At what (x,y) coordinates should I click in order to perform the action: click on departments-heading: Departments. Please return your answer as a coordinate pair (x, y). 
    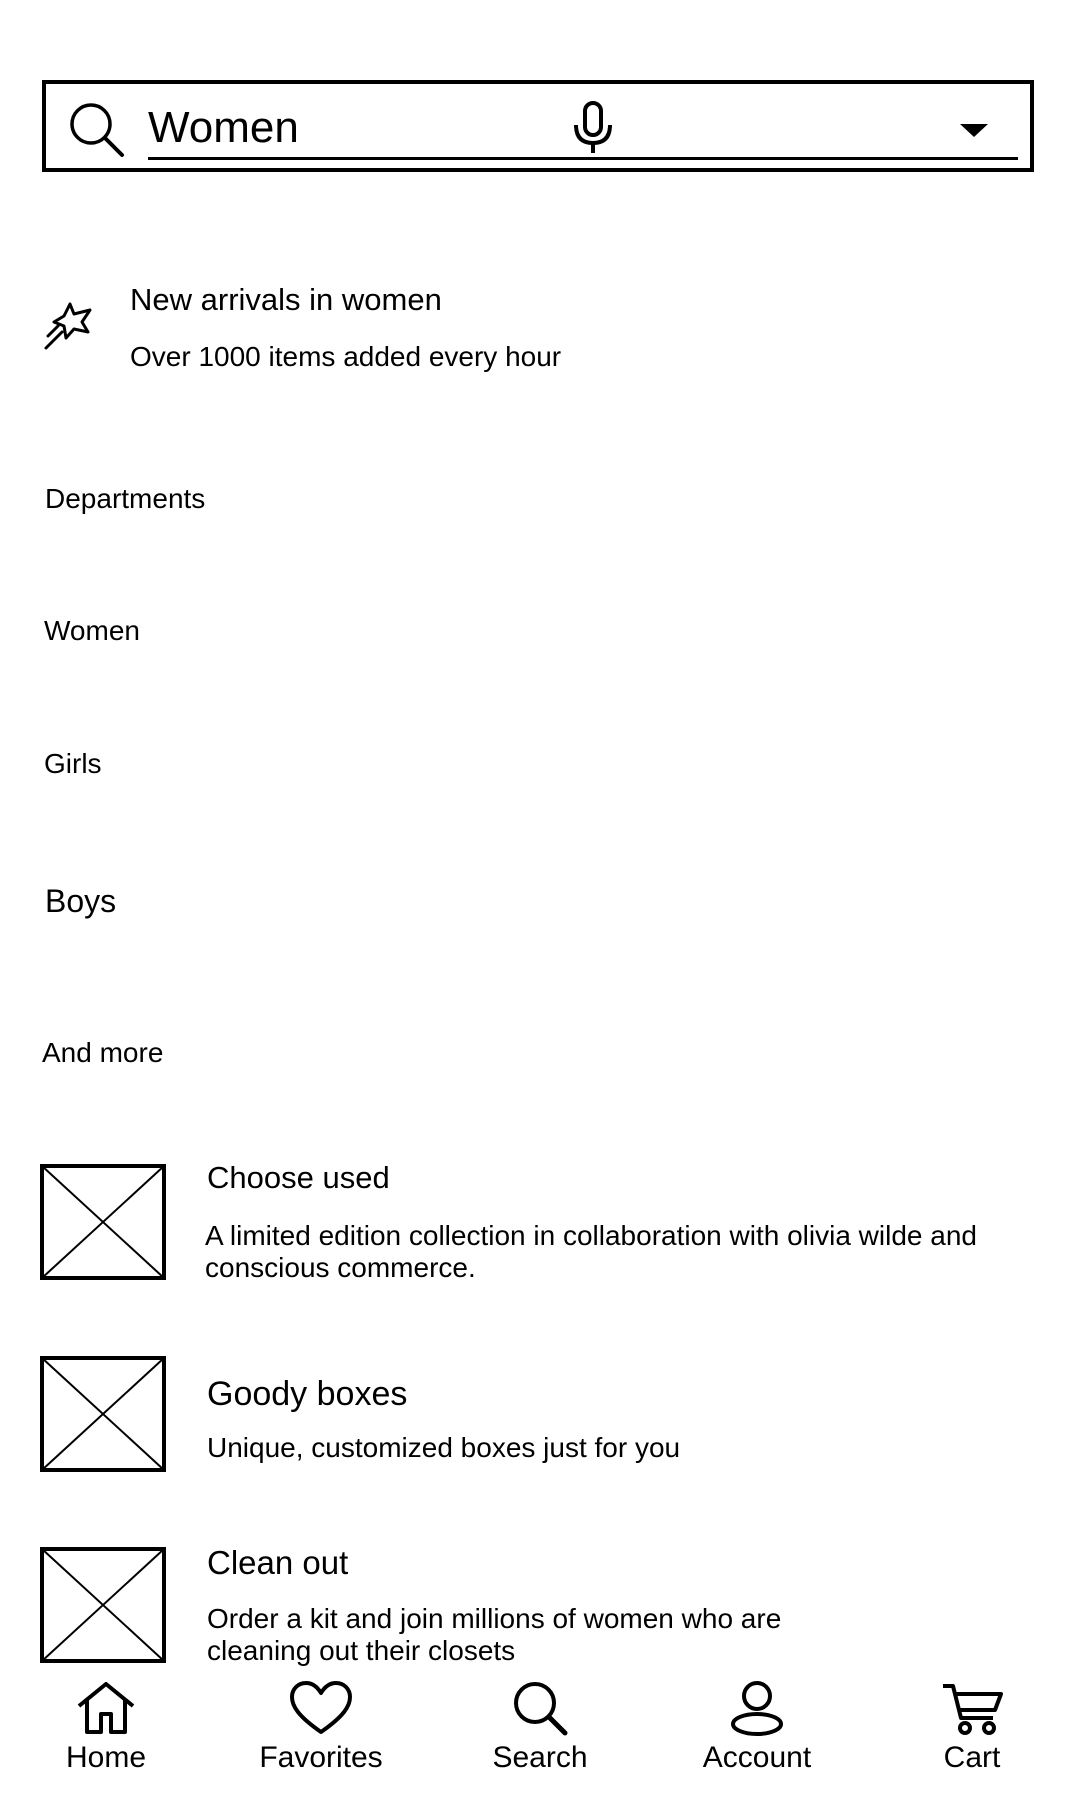
    Looking at the image, I should click on (125, 498).